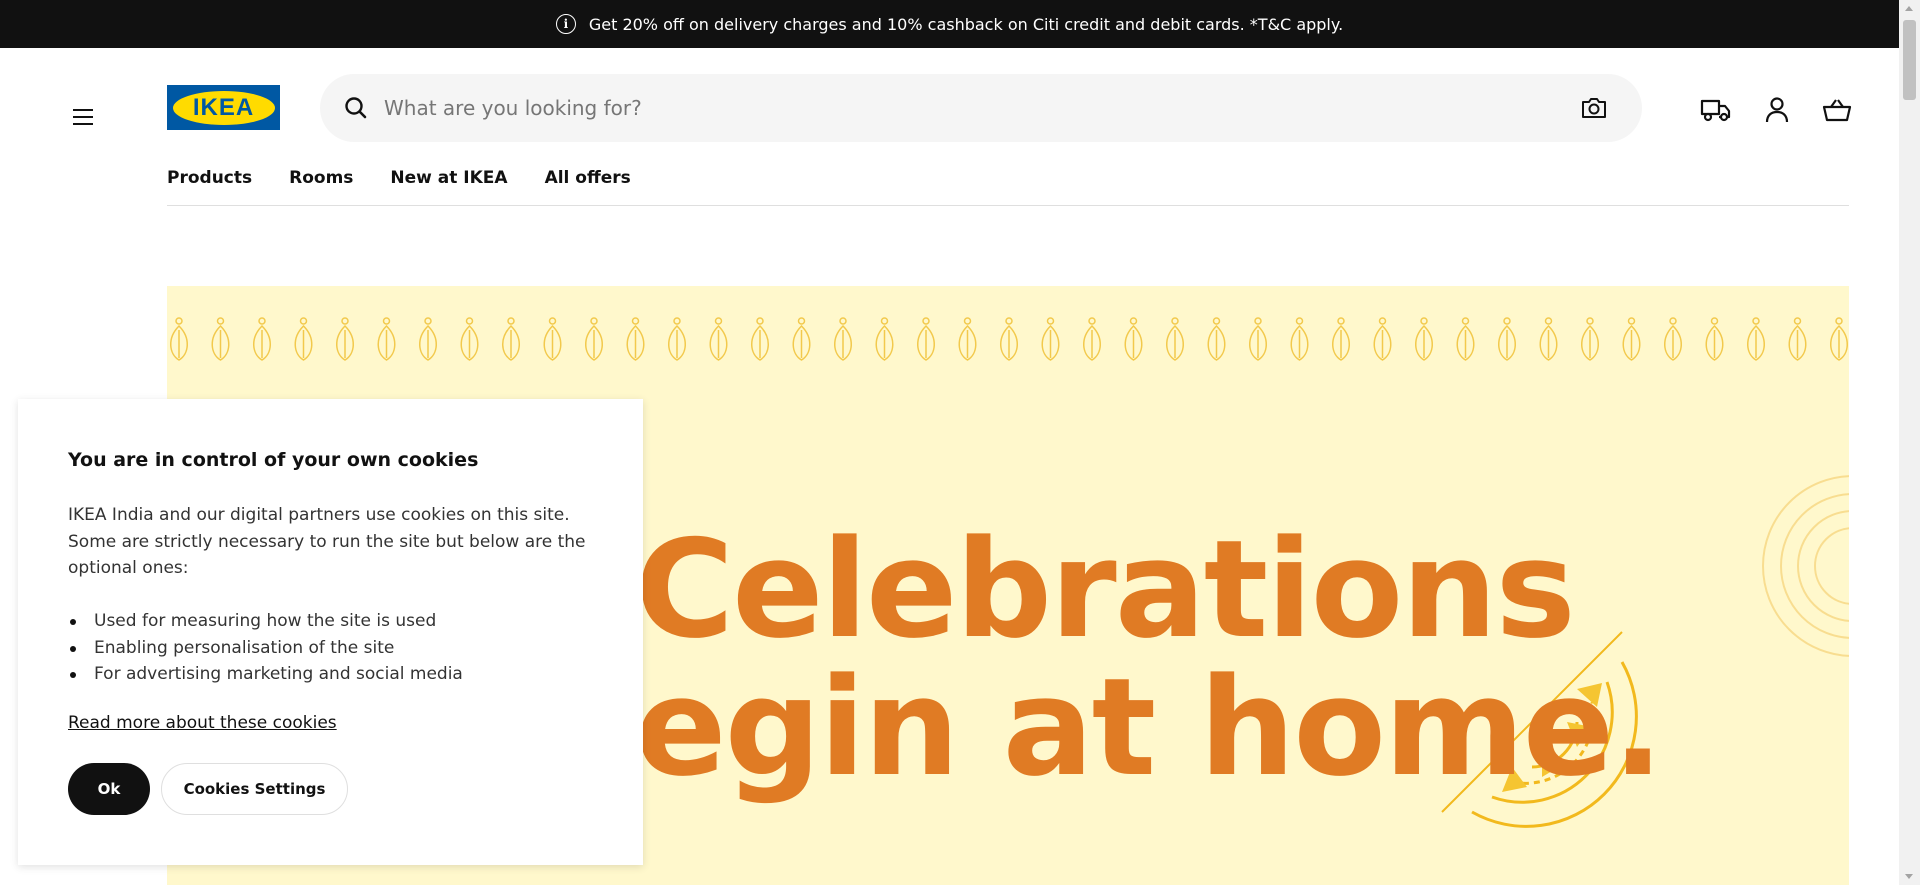  I want to click on ikea-logo: IKEA, so click(223, 107).